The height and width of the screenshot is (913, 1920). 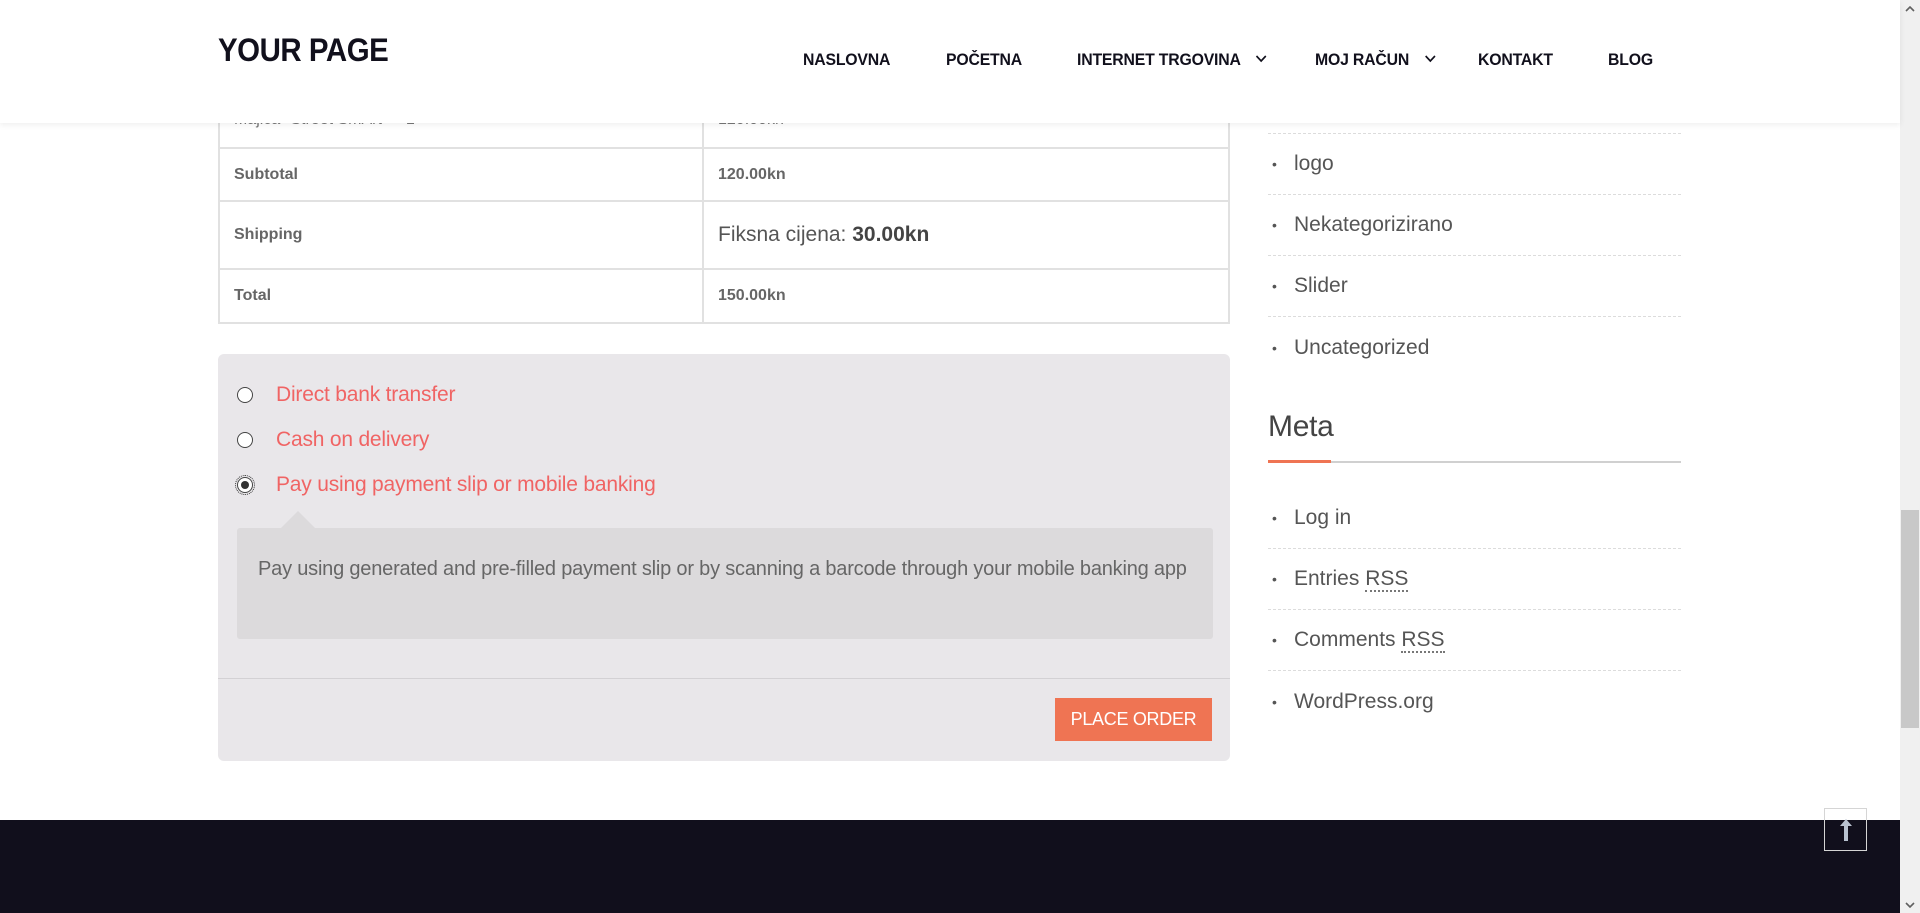 What do you see at coordinates (1299, 461) in the screenshot?
I see `accent-bar` at bounding box center [1299, 461].